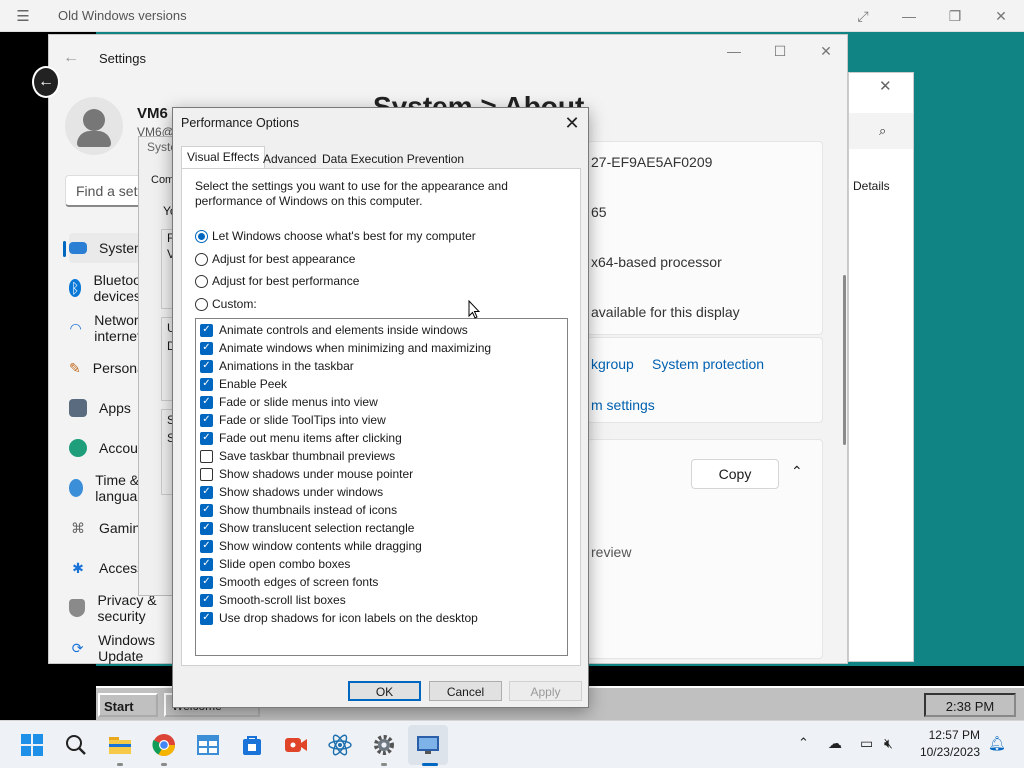  Describe the element at coordinates (75, 288) in the screenshot. I see `bluetooth-icon: ᛒ` at that location.